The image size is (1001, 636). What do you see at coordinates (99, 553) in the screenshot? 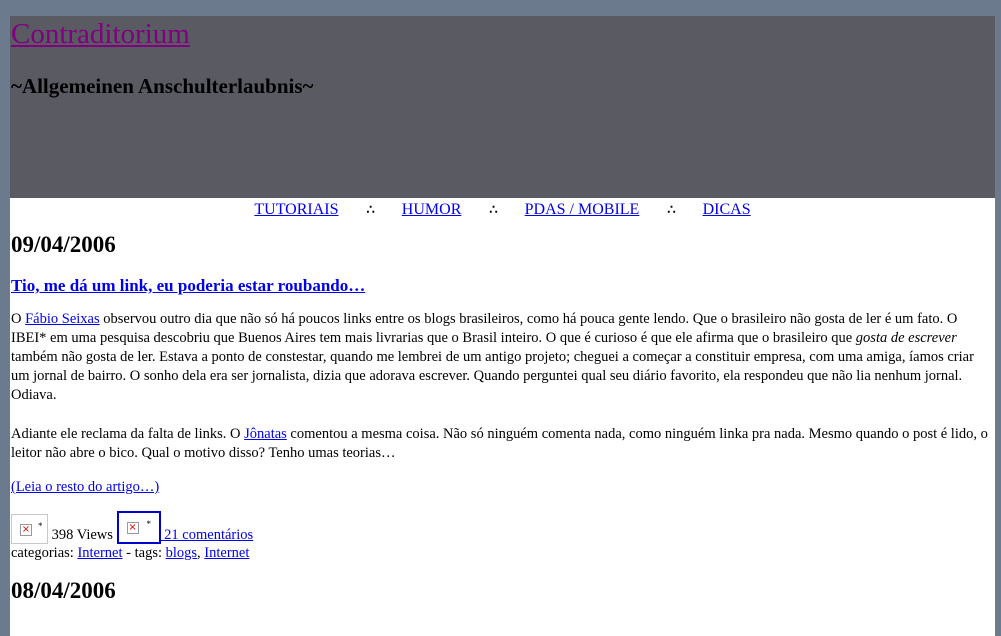
I see `category-link-internet: Internet` at bounding box center [99, 553].